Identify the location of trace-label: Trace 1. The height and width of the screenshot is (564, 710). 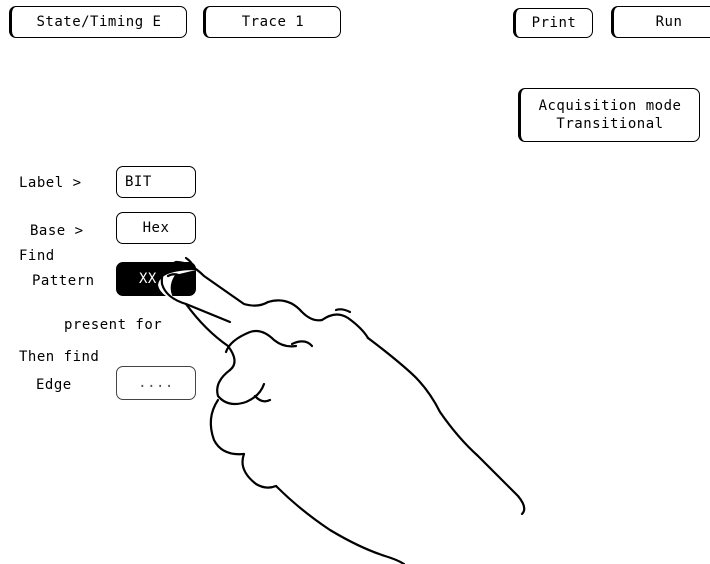
(273, 22).